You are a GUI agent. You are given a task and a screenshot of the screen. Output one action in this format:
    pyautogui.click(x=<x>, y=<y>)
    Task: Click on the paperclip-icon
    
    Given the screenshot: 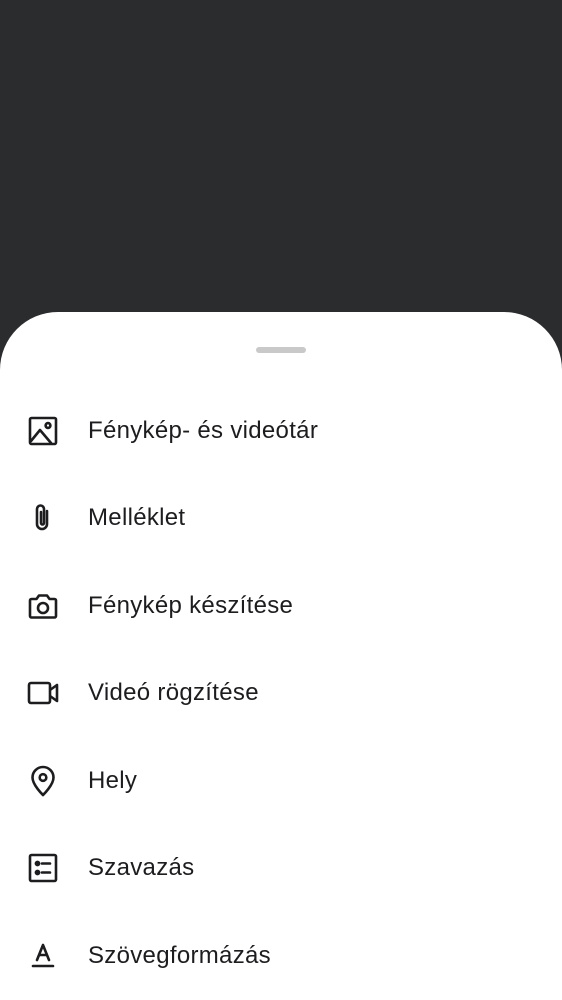 What is the action you would take?
    pyautogui.click(x=43, y=518)
    